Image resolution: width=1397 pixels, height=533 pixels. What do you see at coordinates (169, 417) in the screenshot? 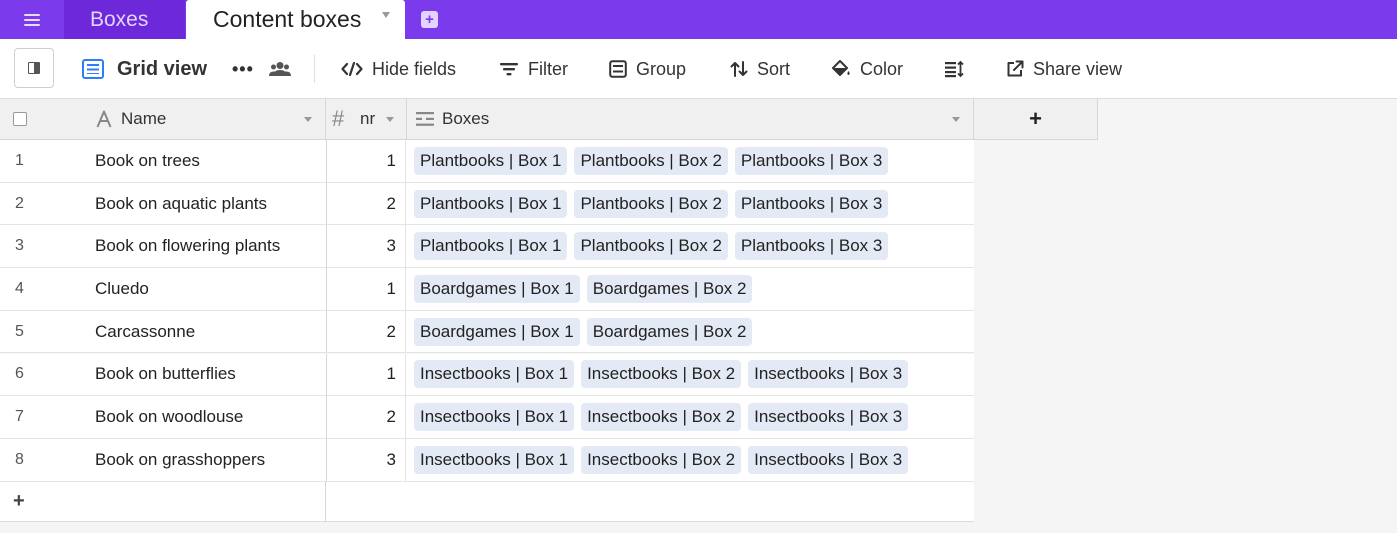
I see `cell-name: Book on woodlouse` at bounding box center [169, 417].